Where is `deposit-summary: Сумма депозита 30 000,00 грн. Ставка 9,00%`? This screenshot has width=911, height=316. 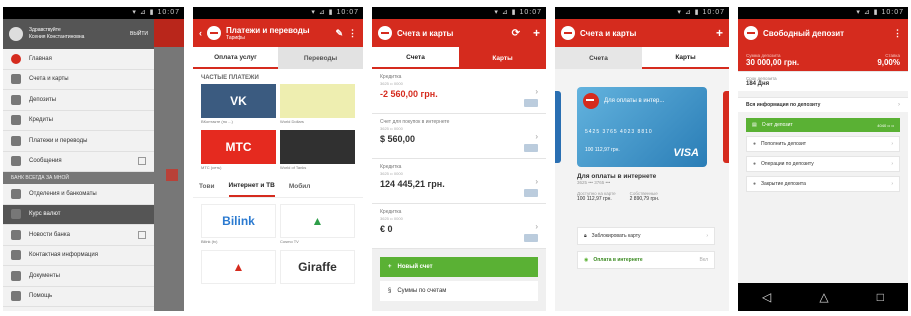
deposit-summary: Сумма депозита 30 000,00 грн. Ставка 9,00% is located at coordinates (823, 59).